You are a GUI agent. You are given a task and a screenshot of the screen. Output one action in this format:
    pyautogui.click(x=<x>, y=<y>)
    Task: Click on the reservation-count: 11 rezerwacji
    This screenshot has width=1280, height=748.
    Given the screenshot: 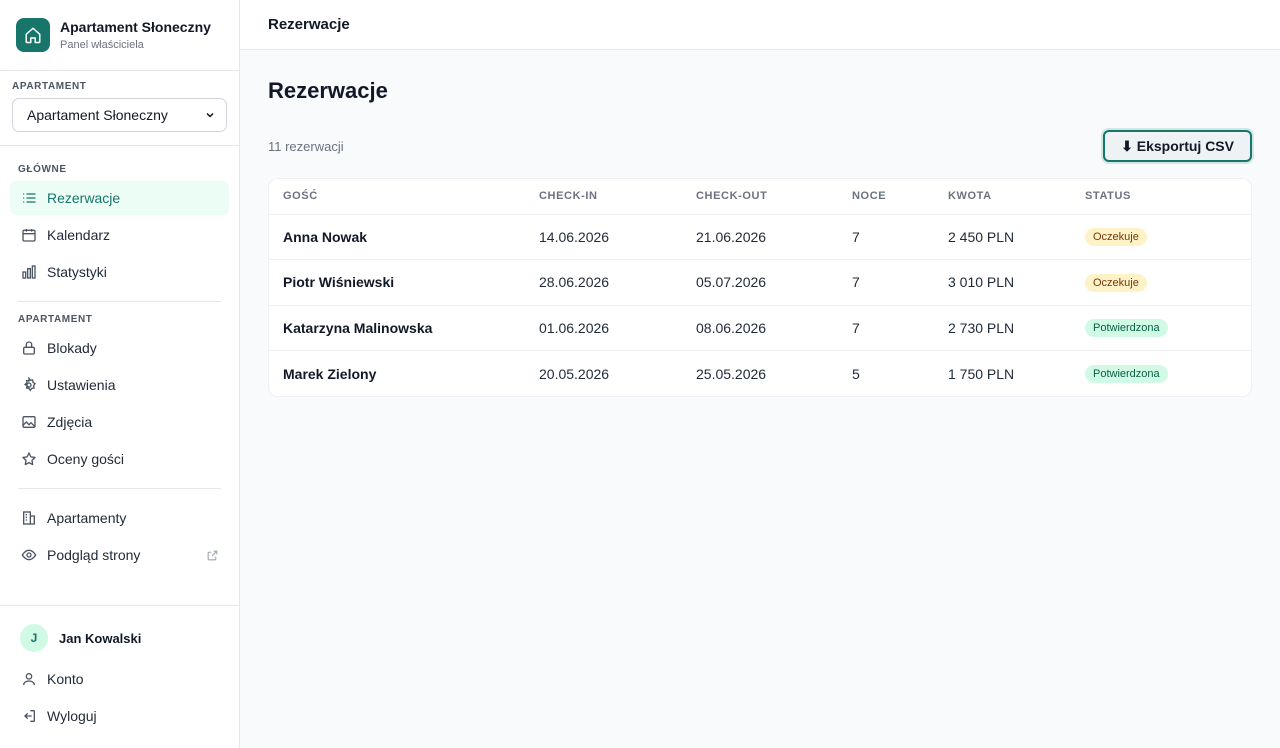 What is the action you would take?
    pyautogui.click(x=306, y=146)
    